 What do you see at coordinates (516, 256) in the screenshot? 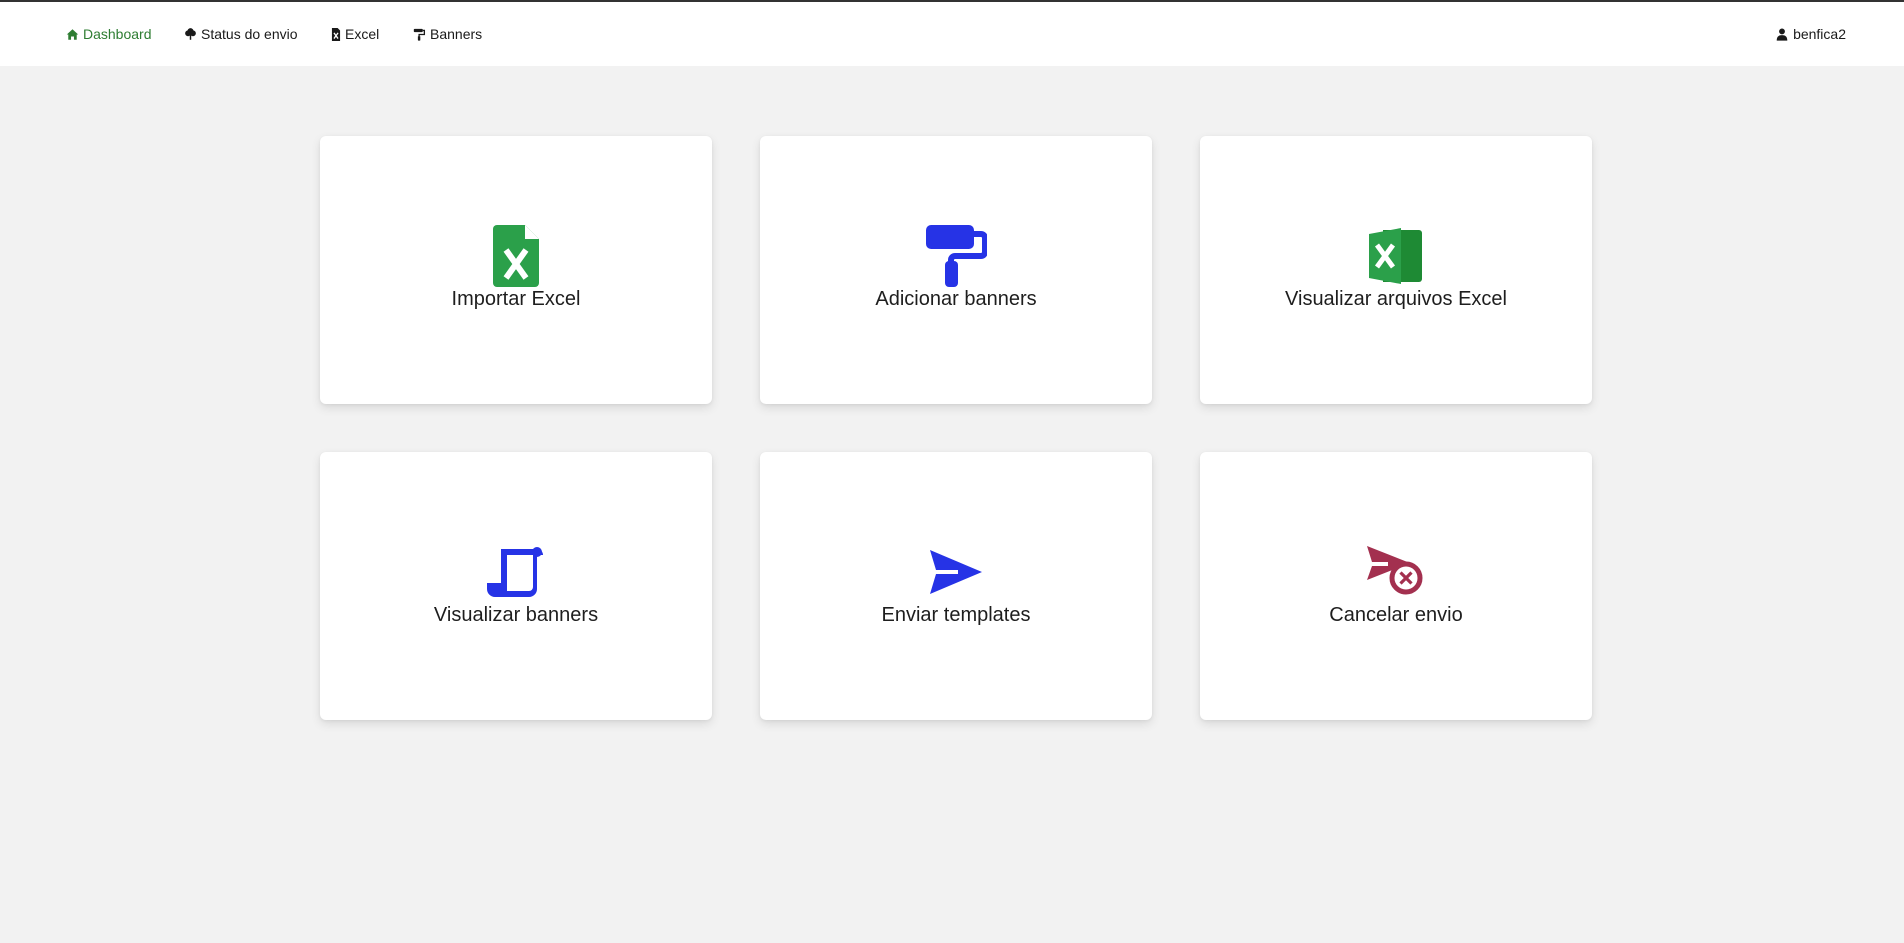
I see `file-excel-icon` at bounding box center [516, 256].